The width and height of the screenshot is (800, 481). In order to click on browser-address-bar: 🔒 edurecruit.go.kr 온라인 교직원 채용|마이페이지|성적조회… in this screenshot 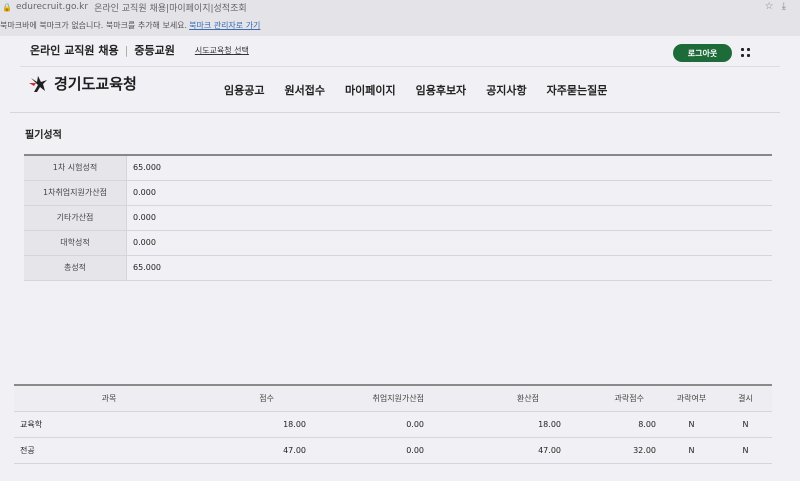, I will do `click(400, 7)`.